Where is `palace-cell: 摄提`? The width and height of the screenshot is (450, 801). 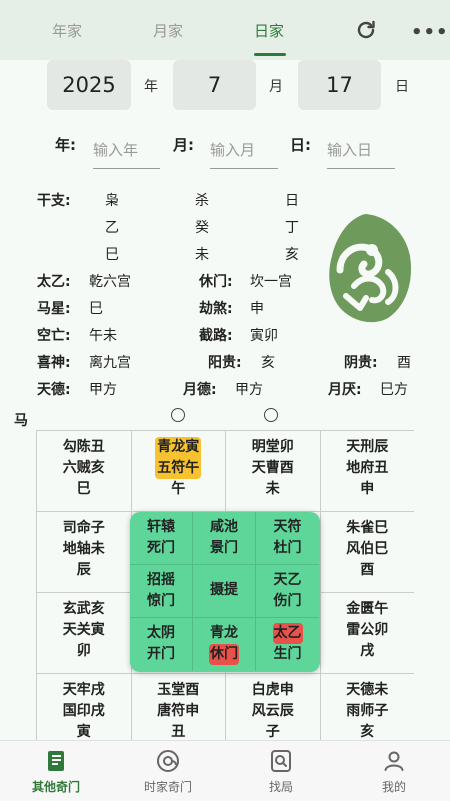
palace-cell: 摄提 is located at coordinates (224, 591).